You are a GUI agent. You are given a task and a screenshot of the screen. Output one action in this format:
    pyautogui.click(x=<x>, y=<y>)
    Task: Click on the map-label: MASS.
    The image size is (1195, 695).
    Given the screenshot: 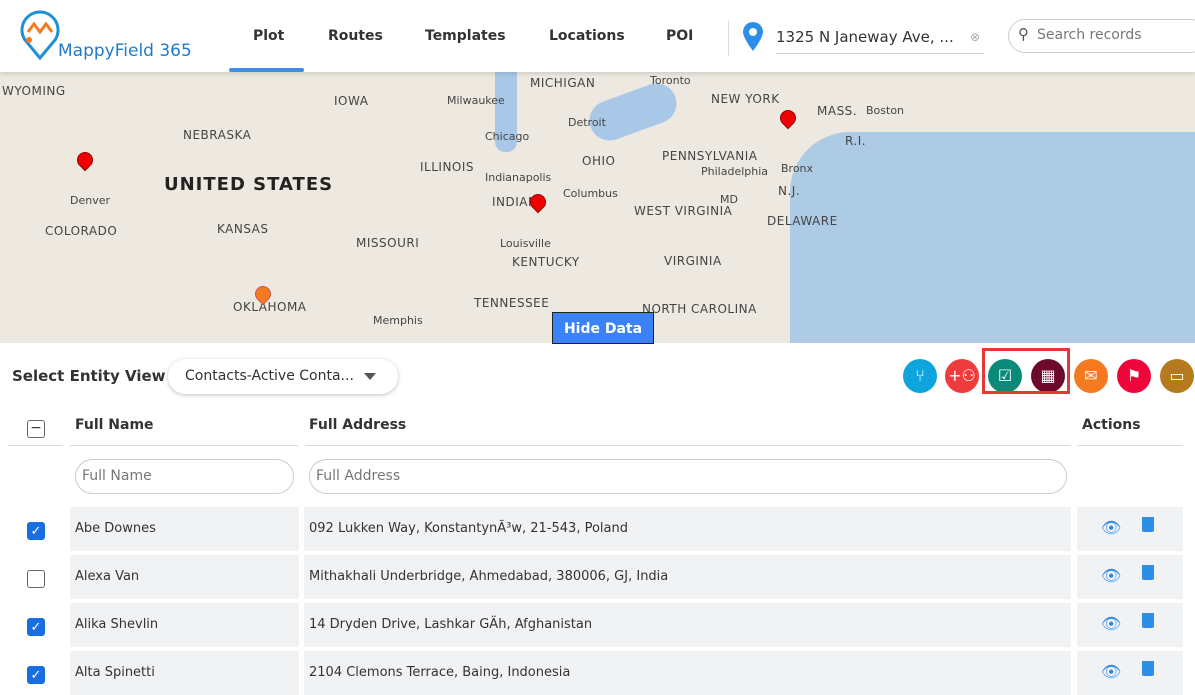 What is the action you would take?
    pyautogui.click(x=837, y=111)
    